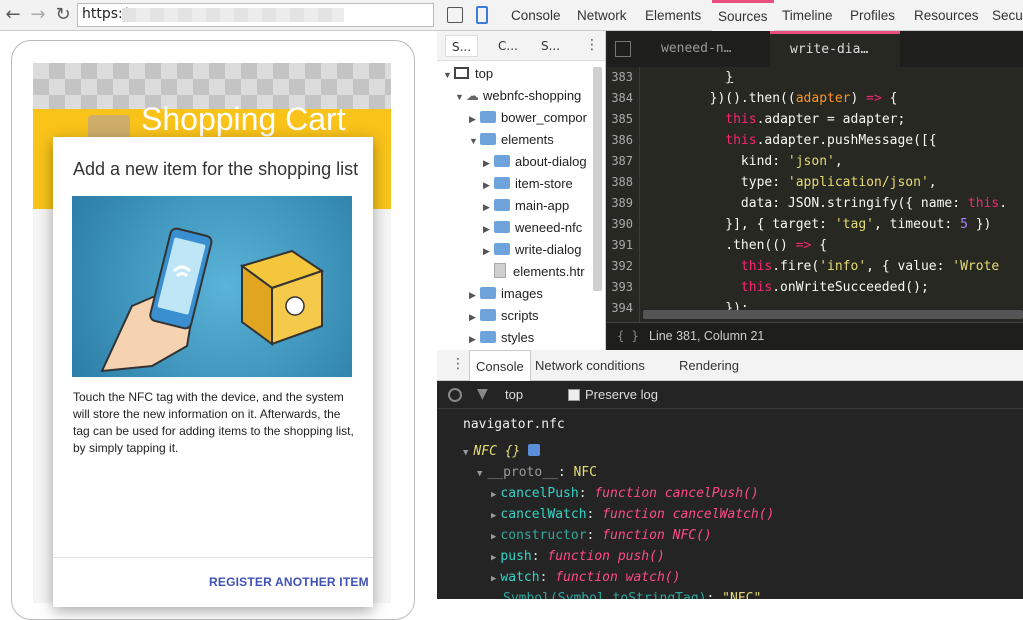  What do you see at coordinates (455, 395) in the screenshot?
I see `clear-console-icon` at bounding box center [455, 395].